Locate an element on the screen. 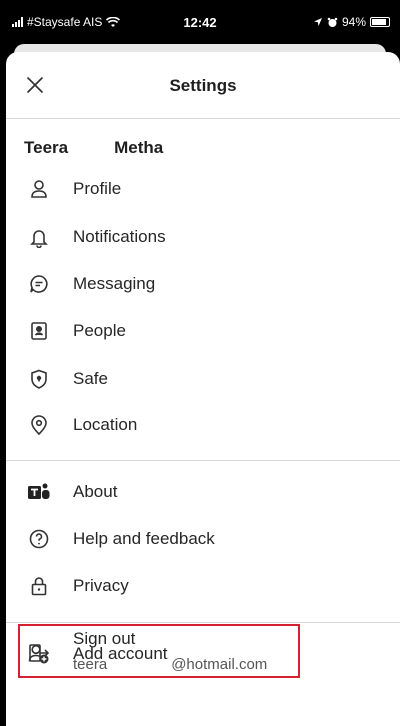 Image resolution: width=400 pixels, height=726 pixels. status-bar: #Staysafe AIS 12:42 94% is located at coordinates (200, 23).